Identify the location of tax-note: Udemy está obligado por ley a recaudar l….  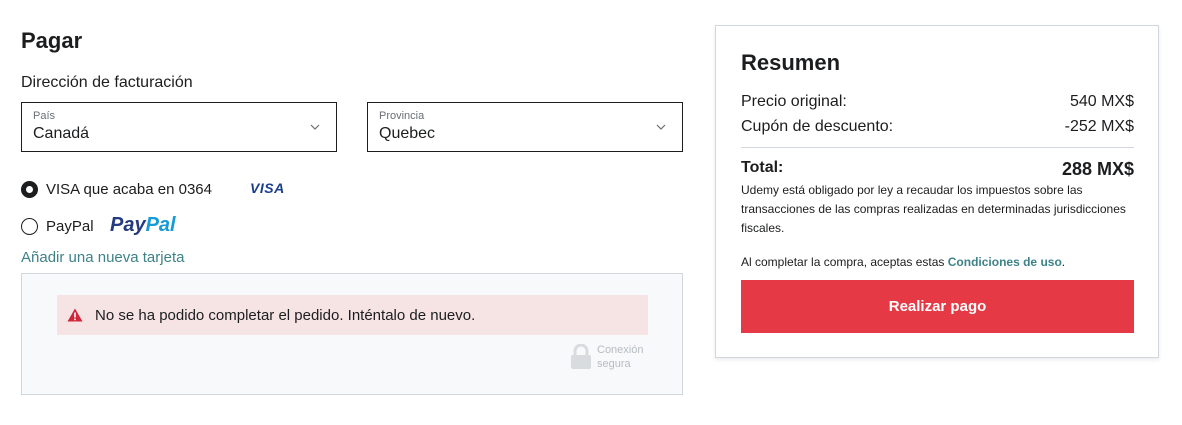
(933, 209).